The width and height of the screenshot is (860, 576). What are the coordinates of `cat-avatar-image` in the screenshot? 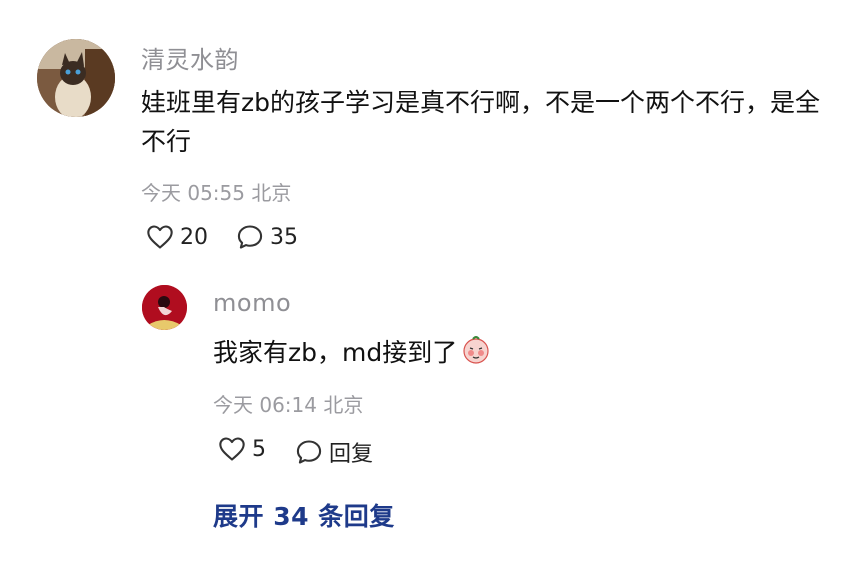 It's located at (76, 78).